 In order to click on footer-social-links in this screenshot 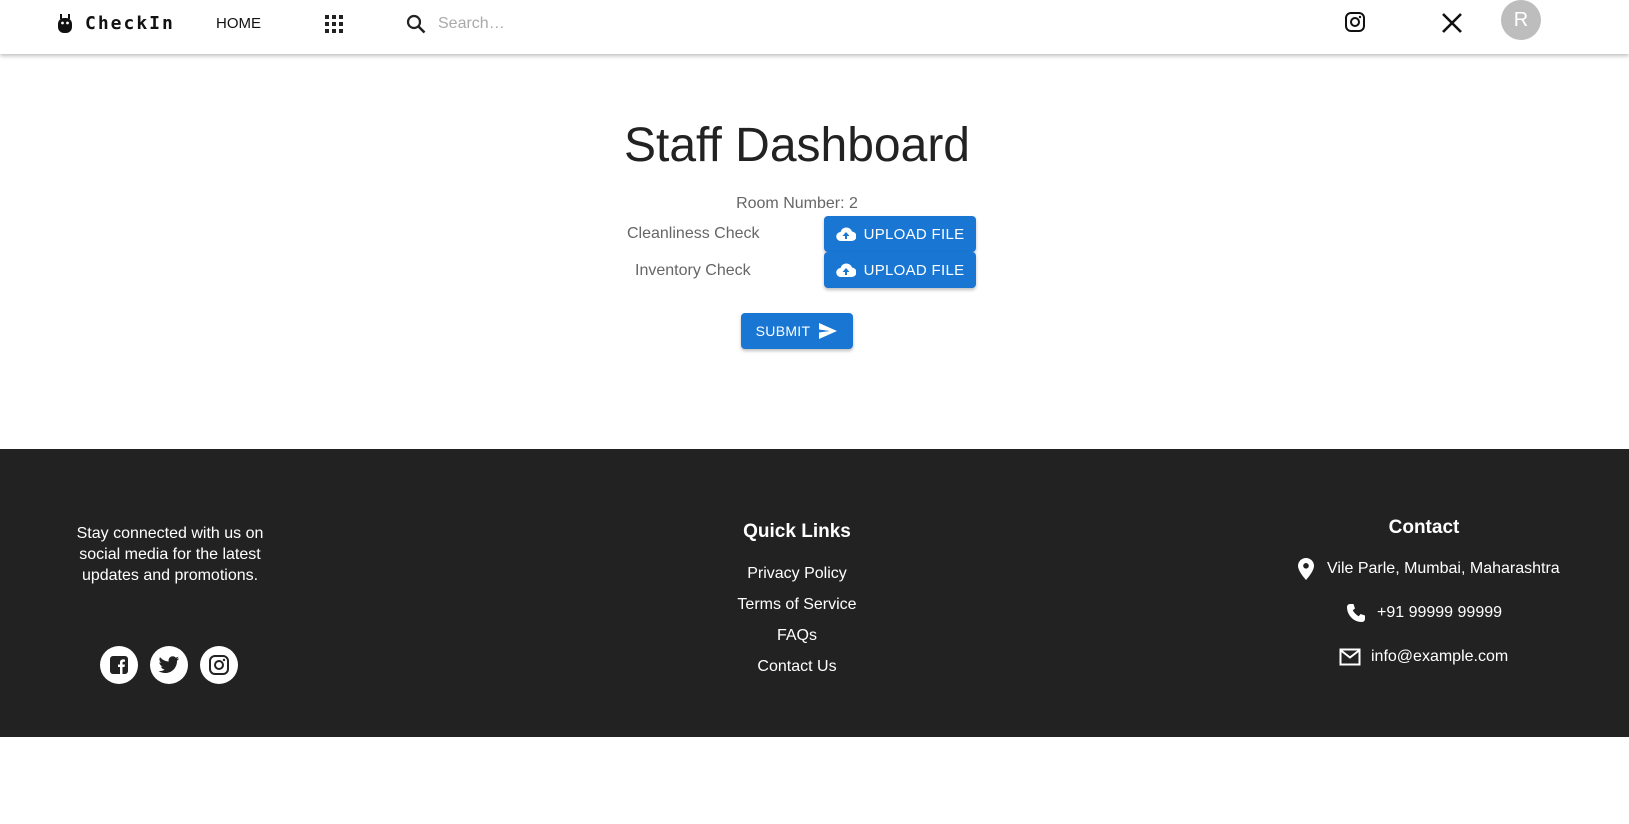, I will do `click(169, 665)`.